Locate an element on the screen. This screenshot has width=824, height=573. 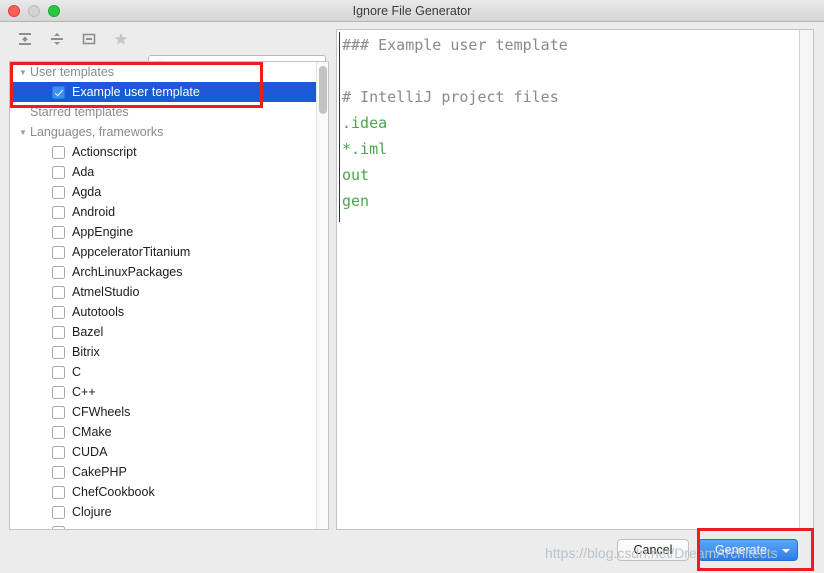
editor-caret is located at coordinates (339, 127).